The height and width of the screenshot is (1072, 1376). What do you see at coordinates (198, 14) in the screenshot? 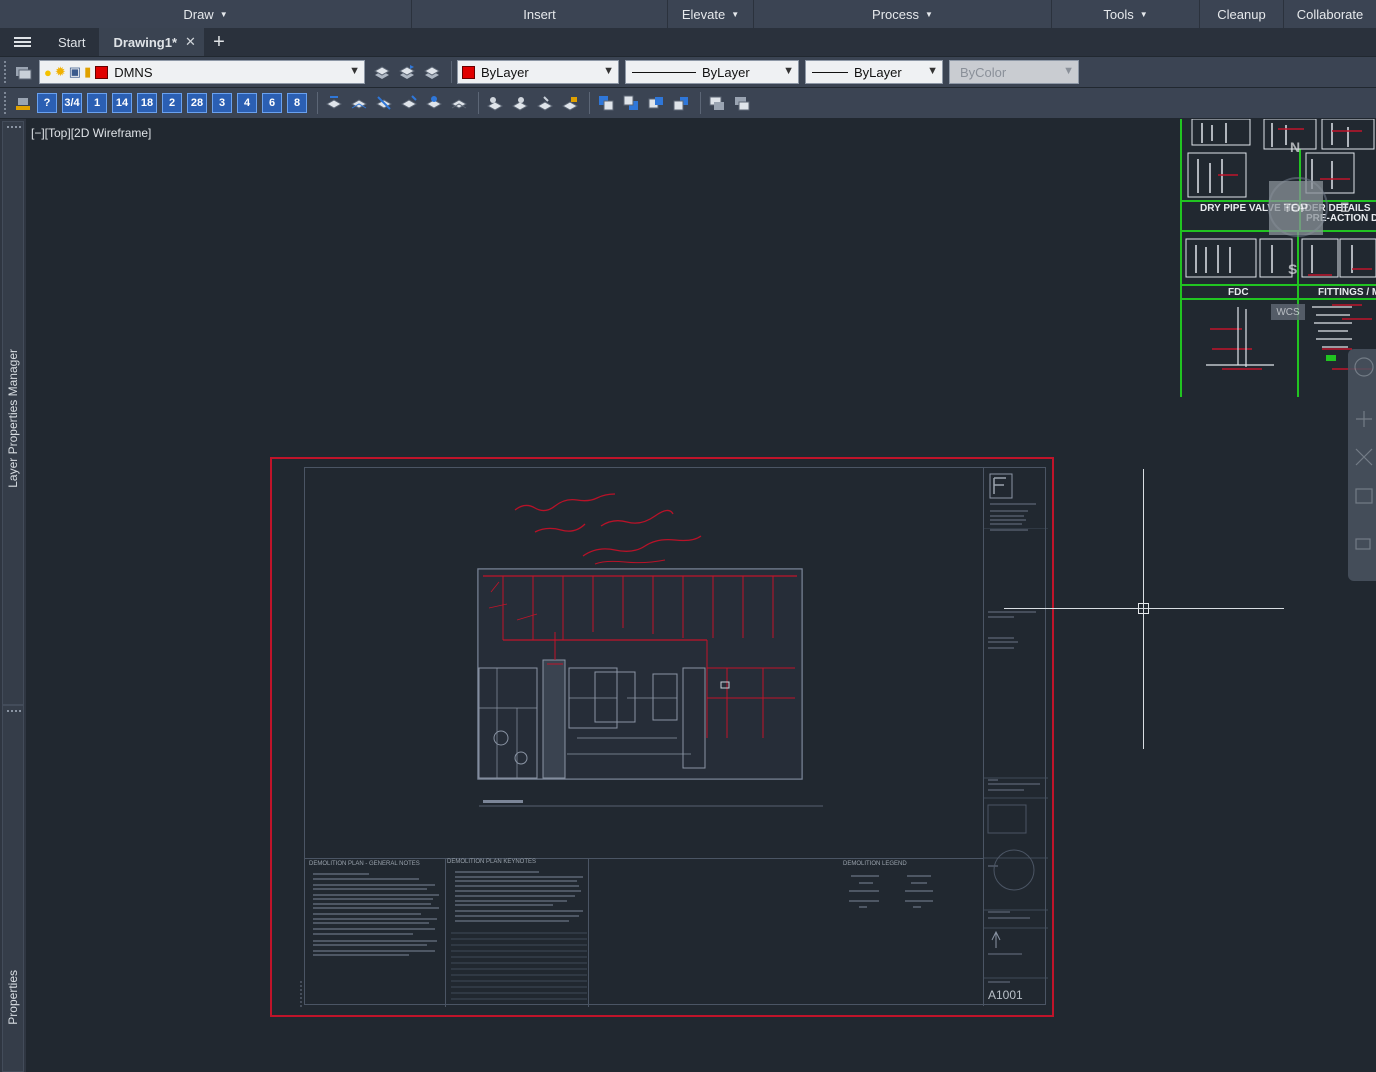
I see `ribbon-panel-label: Draw` at bounding box center [198, 14].